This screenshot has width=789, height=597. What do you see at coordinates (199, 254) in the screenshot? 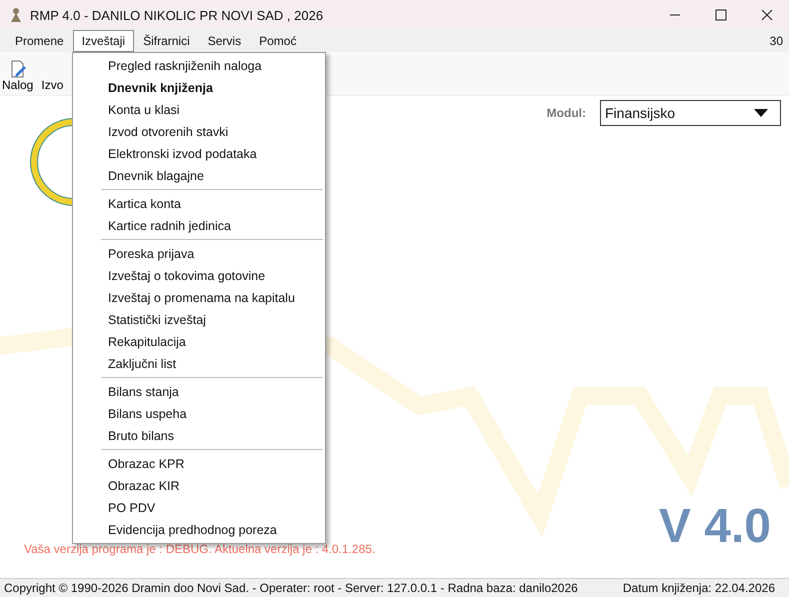
I see `menu-option: Poreska prijava` at bounding box center [199, 254].